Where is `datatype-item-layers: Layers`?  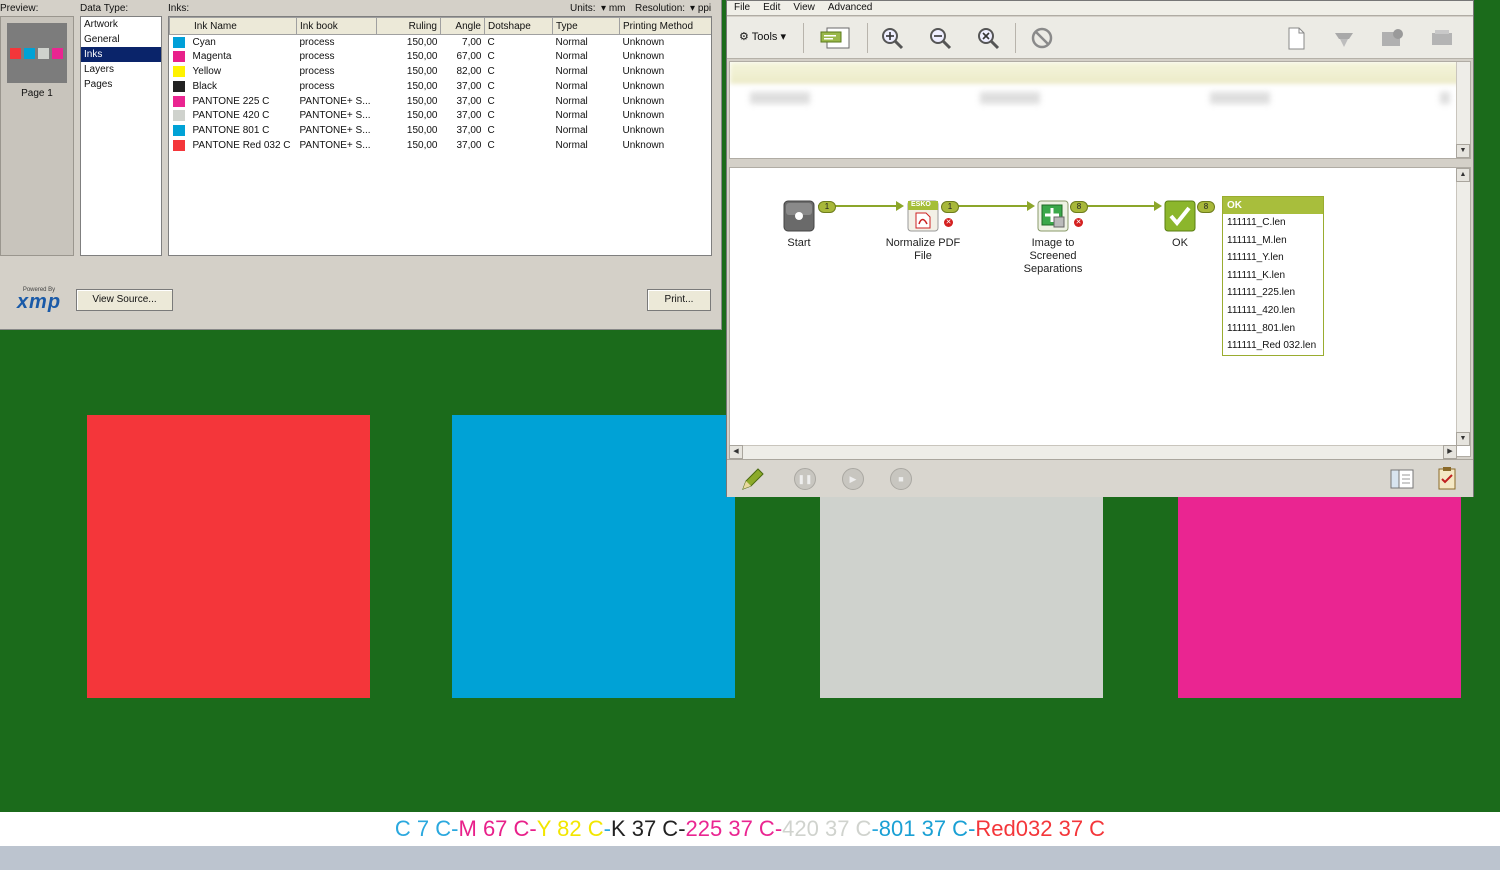 datatype-item-layers: Layers is located at coordinates (121, 69).